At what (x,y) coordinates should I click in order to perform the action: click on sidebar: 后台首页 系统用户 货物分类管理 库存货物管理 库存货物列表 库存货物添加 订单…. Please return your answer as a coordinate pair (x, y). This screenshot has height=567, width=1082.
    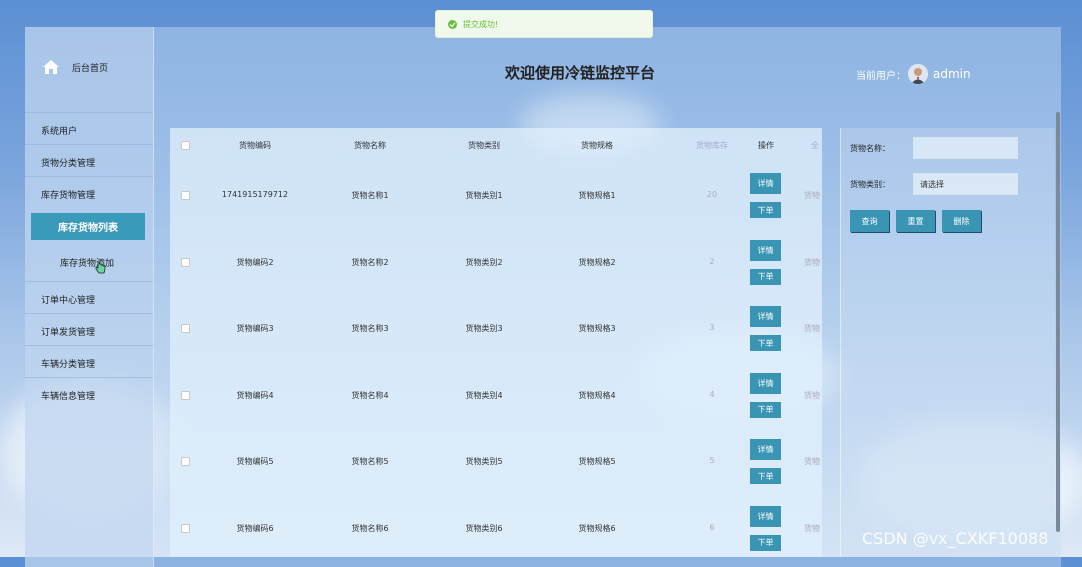
    Looking at the image, I should click on (89, 297).